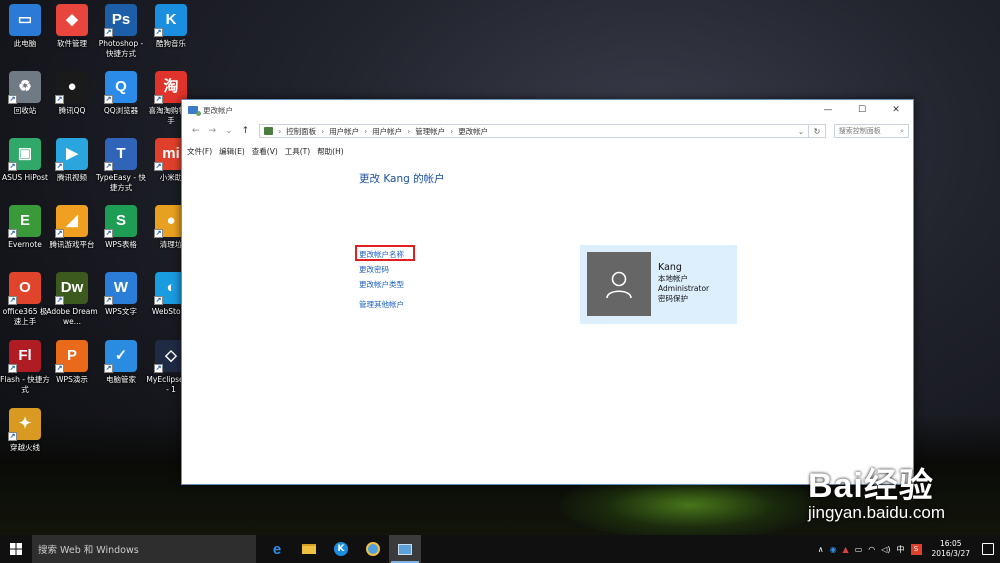  What do you see at coordinates (821, 549) in the screenshot?
I see `tray-chevron-icon: ∧` at bounding box center [821, 549].